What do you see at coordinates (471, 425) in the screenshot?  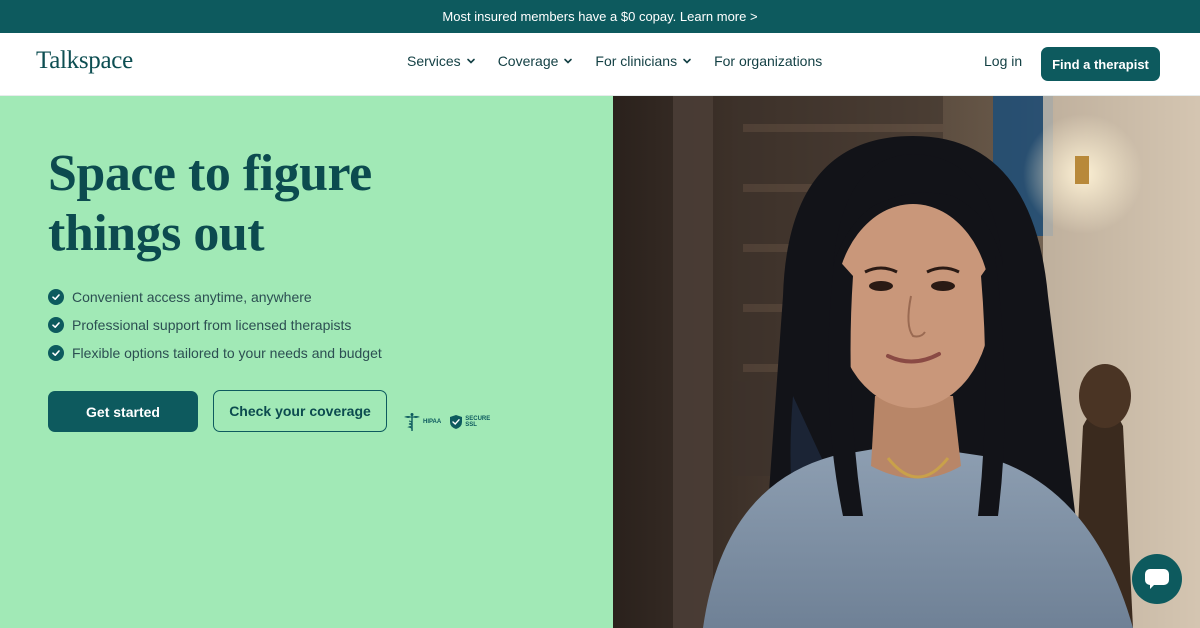 I see `ssl-label: SSL` at bounding box center [471, 425].